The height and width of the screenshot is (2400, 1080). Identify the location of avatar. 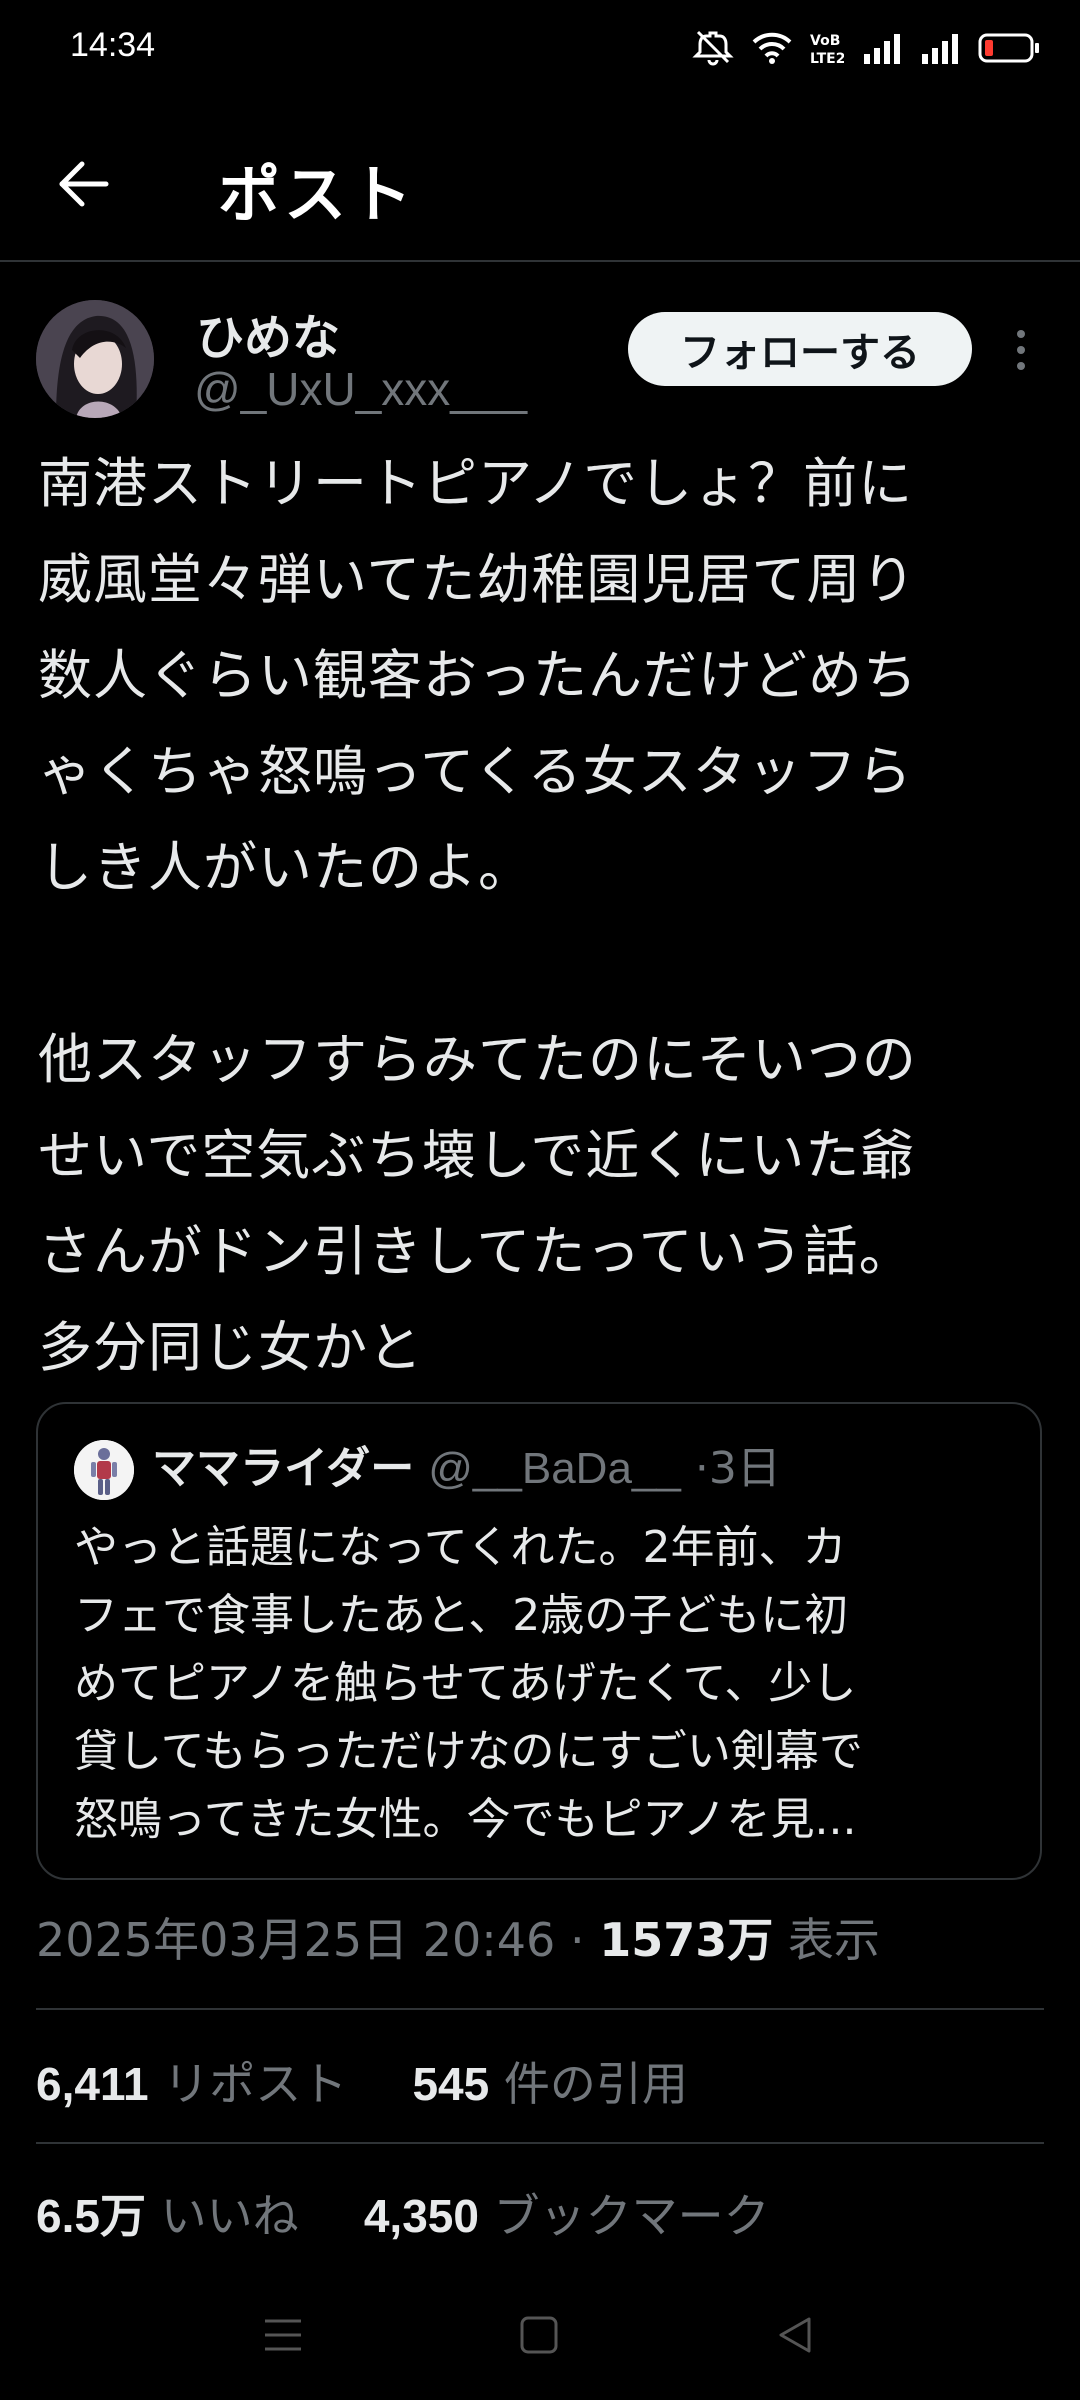
(95, 359).